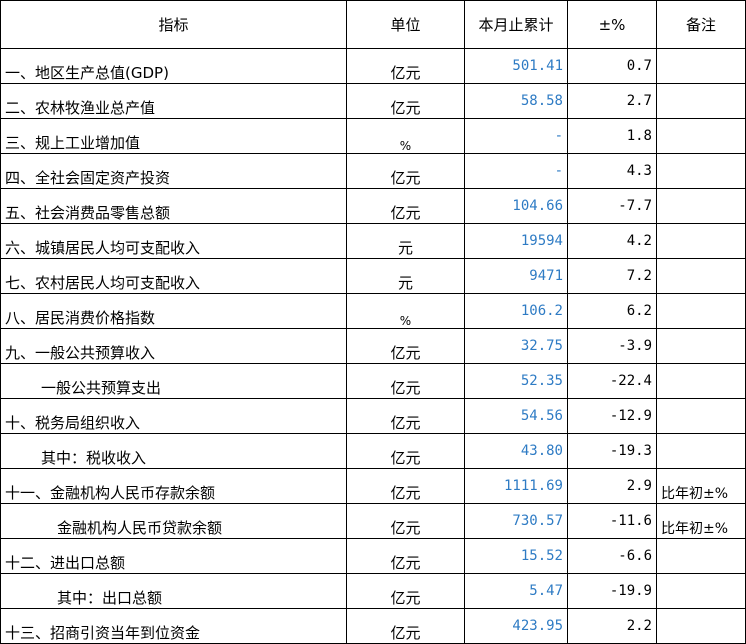 The image size is (746, 644). I want to click on indicator-name: 三、规上工业增加值, so click(173, 136).